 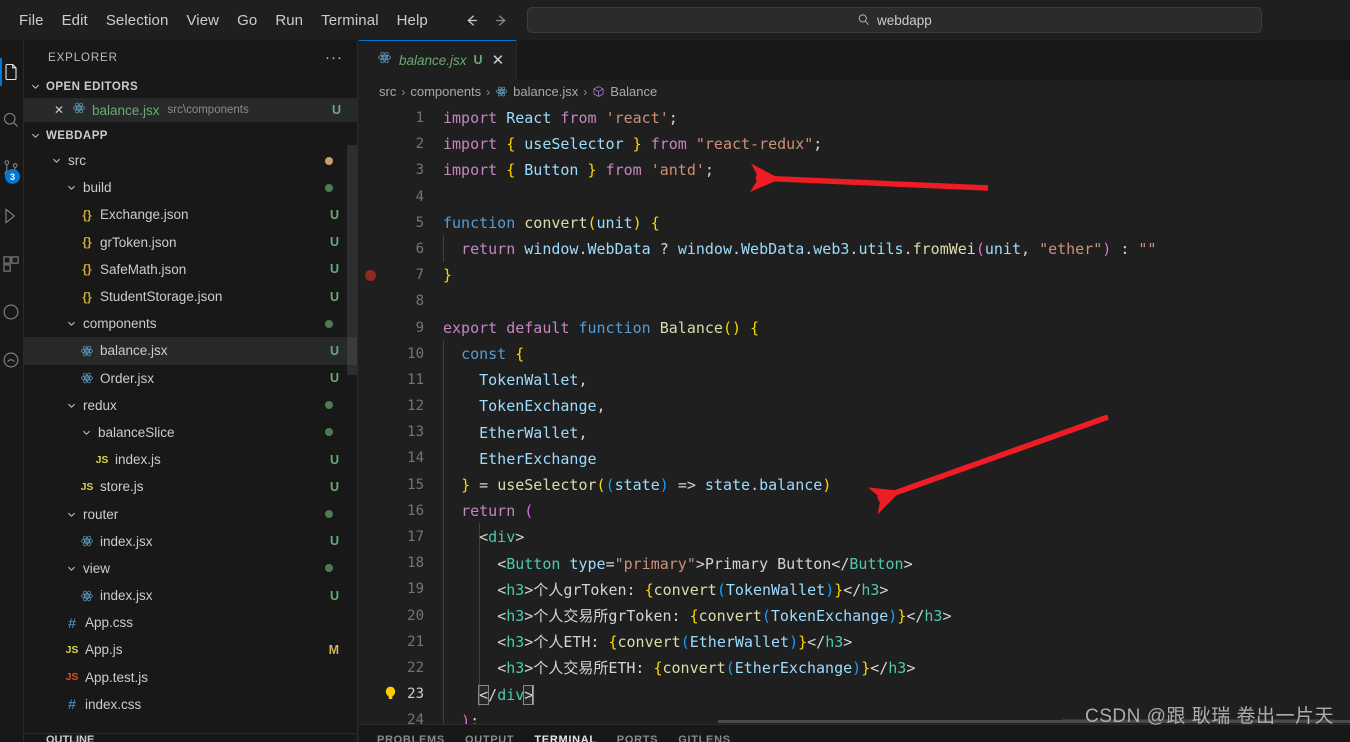 What do you see at coordinates (704, 738) in the screenshot?
I see `panel-tab-gitlens: GITLENS` at bounding box center [704, 738].